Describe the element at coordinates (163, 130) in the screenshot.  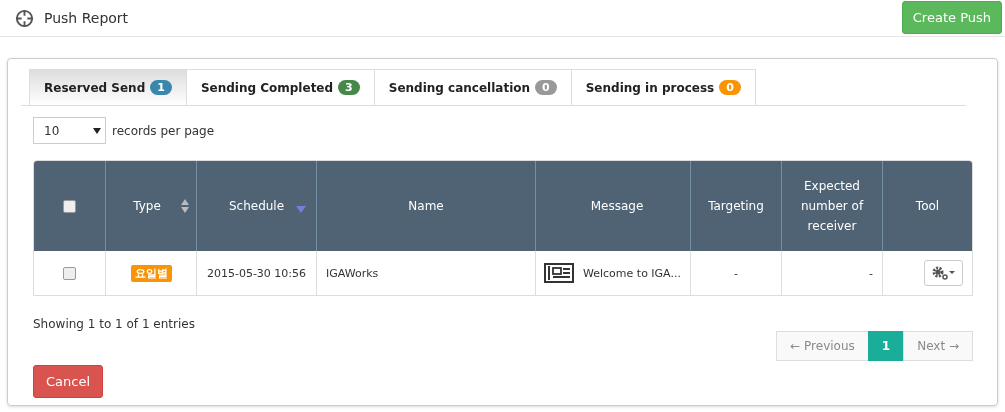
I see `page-size-label: records per page` at that location.